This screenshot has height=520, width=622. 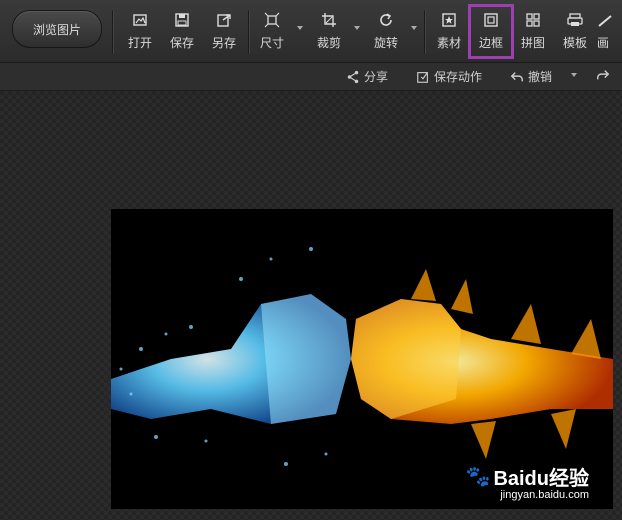 I want to click on rotate-button: 旋转, so click(x=386, y=32).